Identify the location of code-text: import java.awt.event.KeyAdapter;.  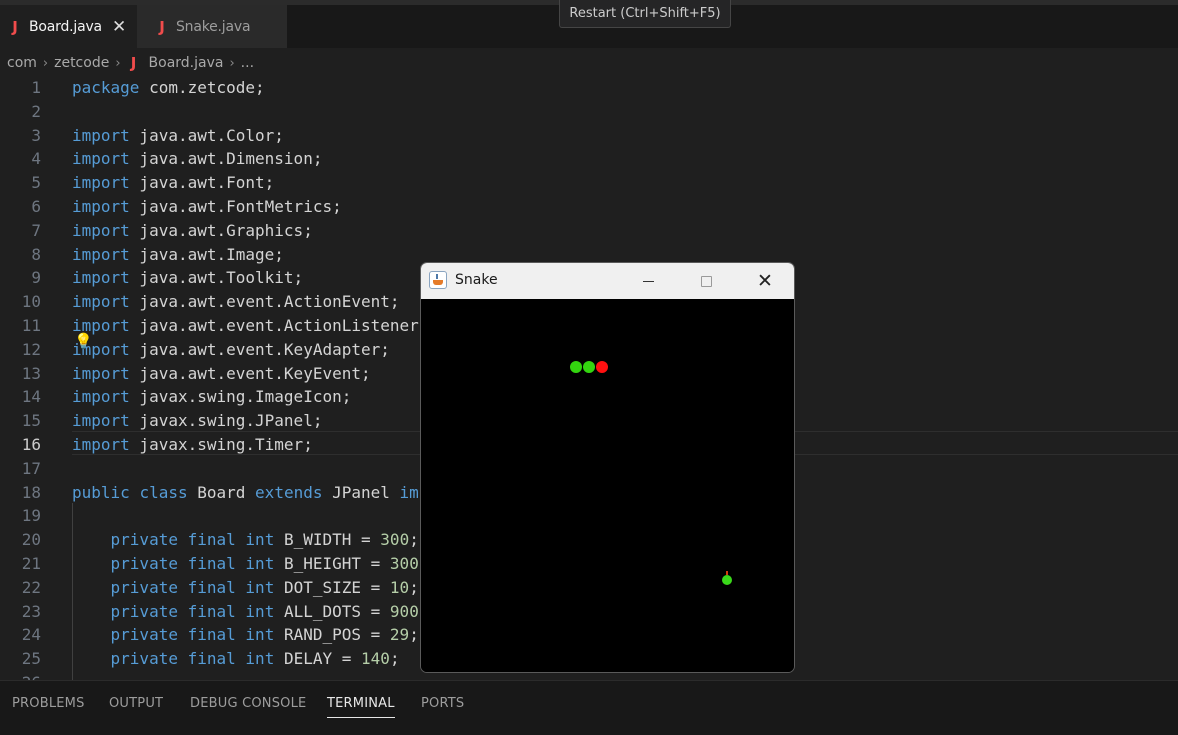
(231, 349).